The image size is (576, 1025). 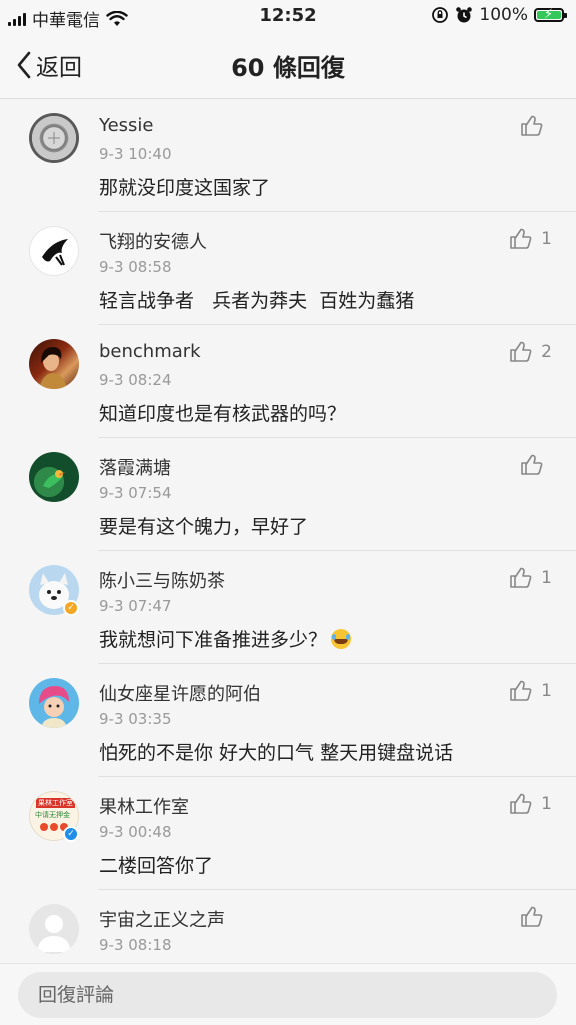 I want to click on comment-time: 9-3 03:35, so click(x=135, y=719).